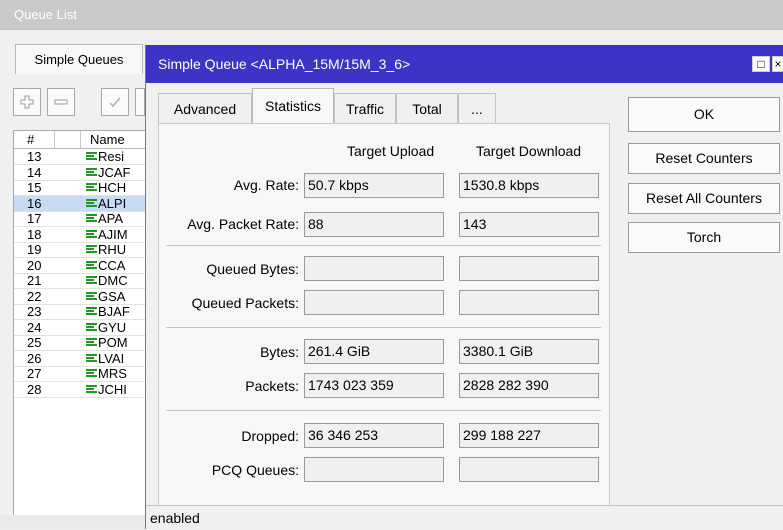  I want to click on check-icon, so click(115, 102).